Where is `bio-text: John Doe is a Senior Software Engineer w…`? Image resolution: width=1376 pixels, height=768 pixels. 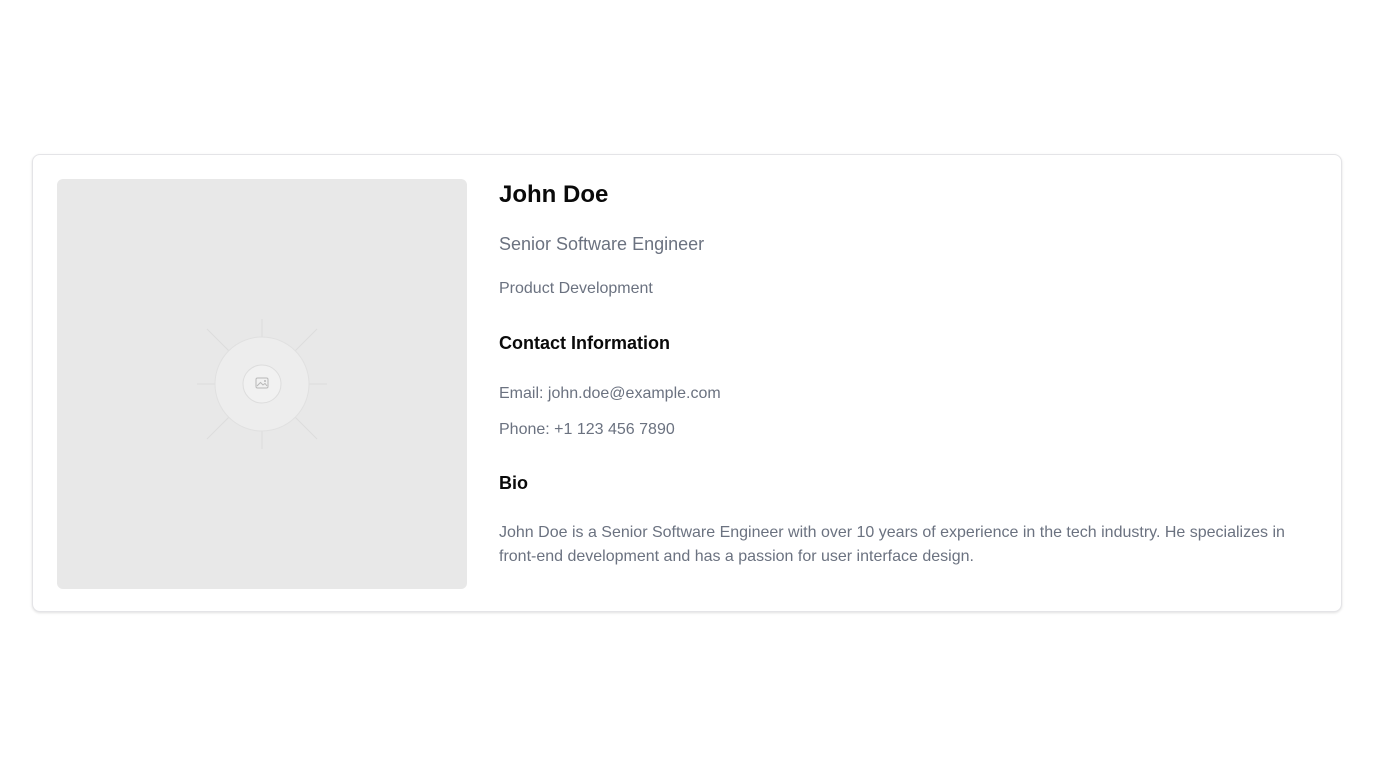
bio-text: John Doe is a Senior Software Engineer w… is located at coordinates (892, 544).